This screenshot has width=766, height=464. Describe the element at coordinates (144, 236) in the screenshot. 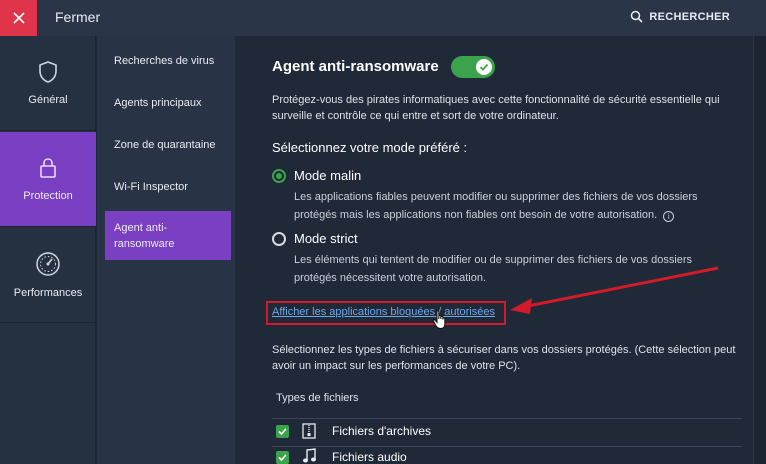

I see `subnav-item-label: Agent anti-ransomware` at that location.